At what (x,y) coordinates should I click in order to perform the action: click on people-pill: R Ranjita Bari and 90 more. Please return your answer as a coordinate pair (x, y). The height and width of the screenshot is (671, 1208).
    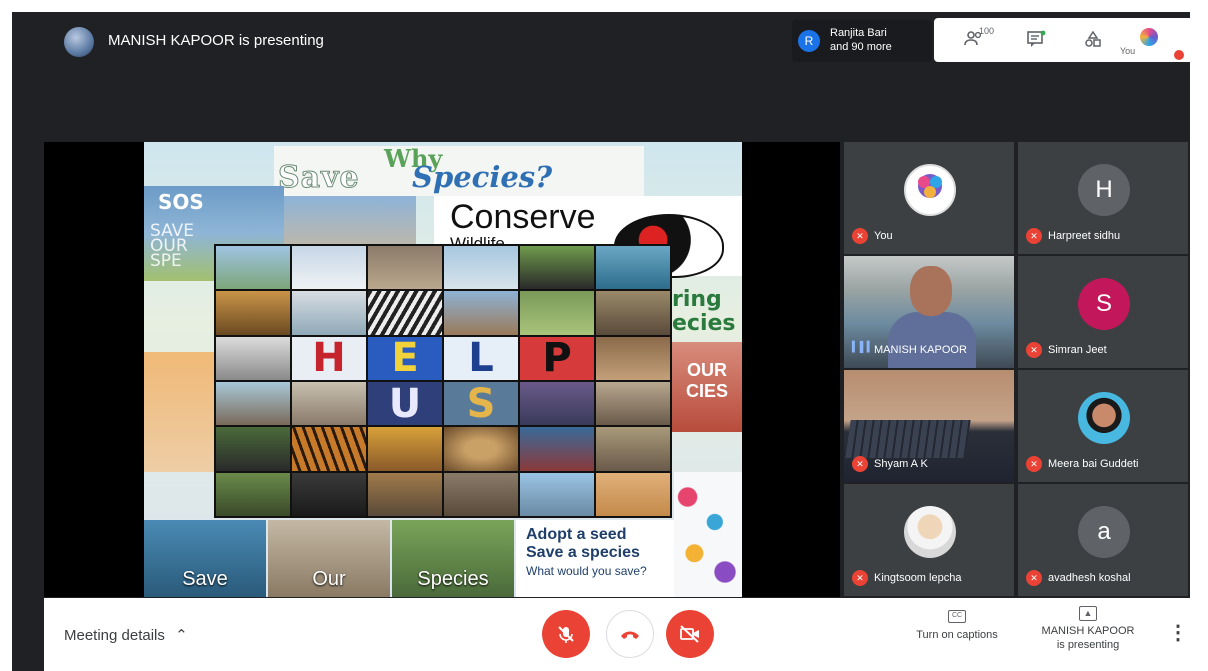
    Looking at the image, I should click on (862, 41).